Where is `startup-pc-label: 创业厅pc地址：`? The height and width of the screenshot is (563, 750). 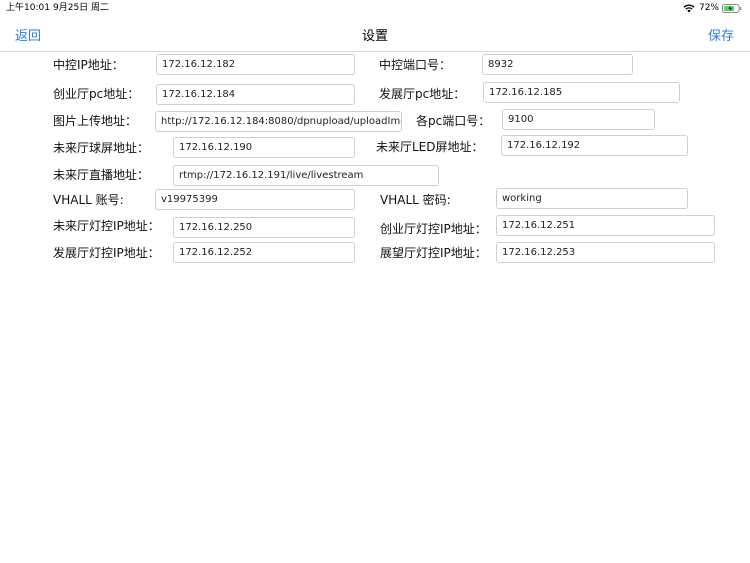
startup-pc-label: 创业厅pc地址： is located at coordinates (96, 94).